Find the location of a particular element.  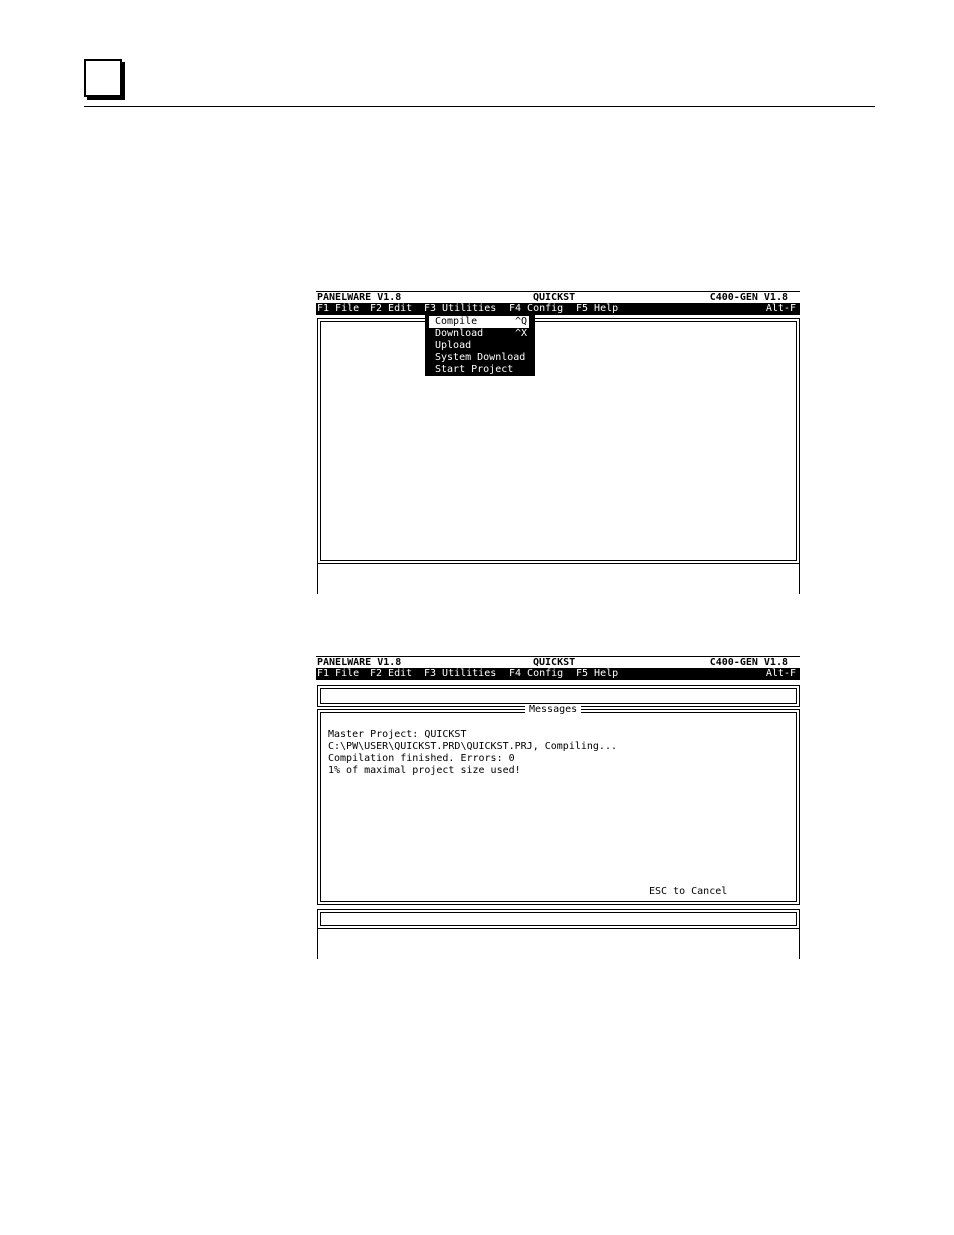

dropdown-item-download: Download ^X is located at coordinates (479, 334).